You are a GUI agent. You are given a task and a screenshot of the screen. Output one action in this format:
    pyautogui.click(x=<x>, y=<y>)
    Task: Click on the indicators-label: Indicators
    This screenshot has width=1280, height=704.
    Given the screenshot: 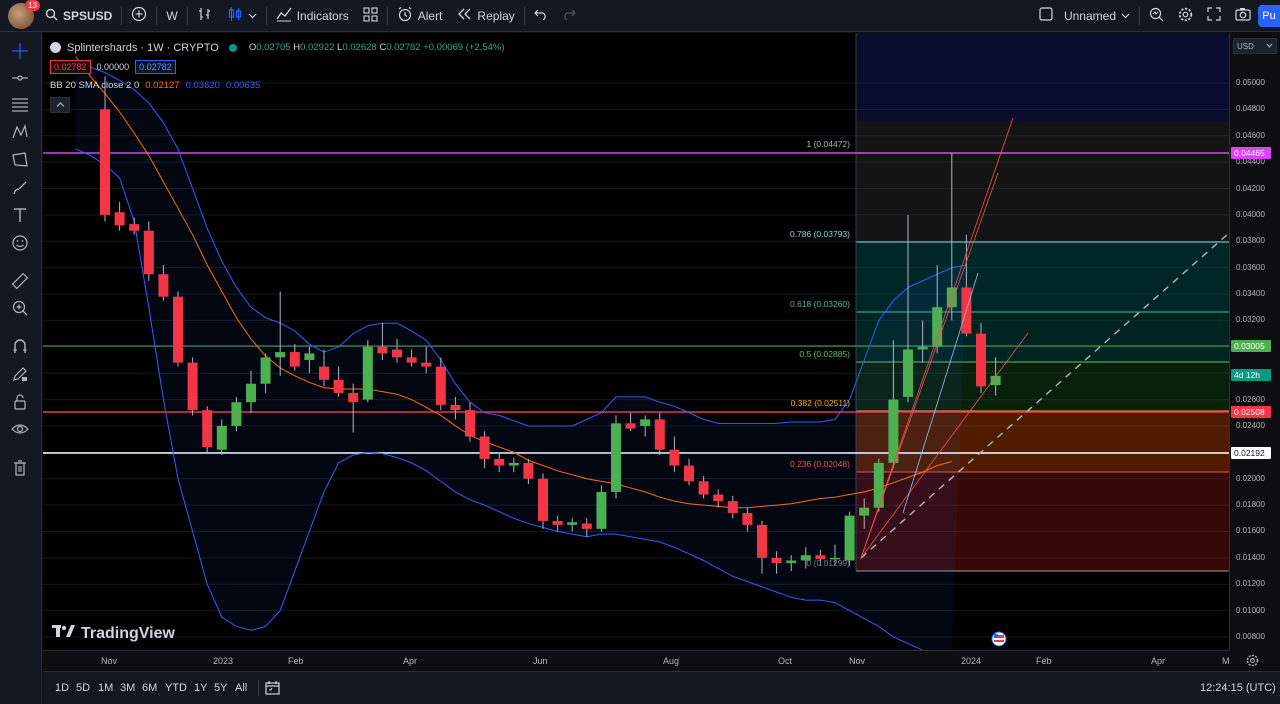 What is the action you would take?
    pyautogui.click(x=322, y=15)
    